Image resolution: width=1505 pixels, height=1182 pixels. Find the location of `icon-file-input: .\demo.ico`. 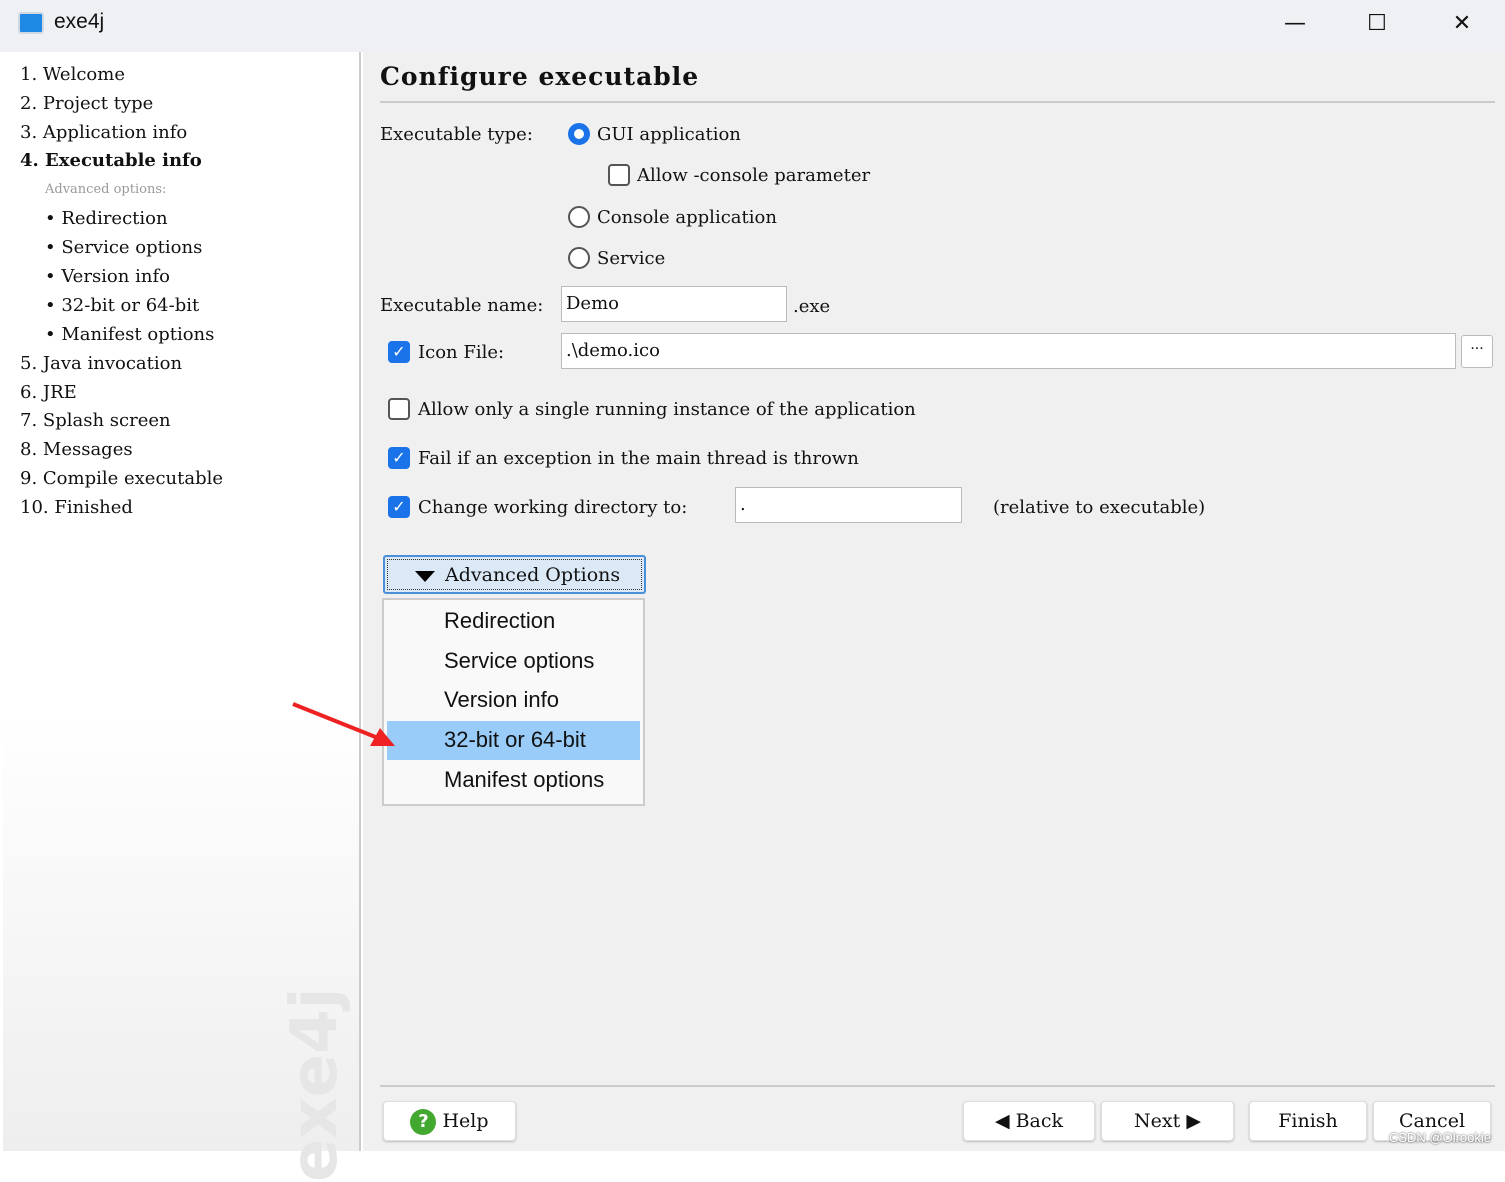

icon-file-input: .\demo.ico is located at coordinates (1008, 351).